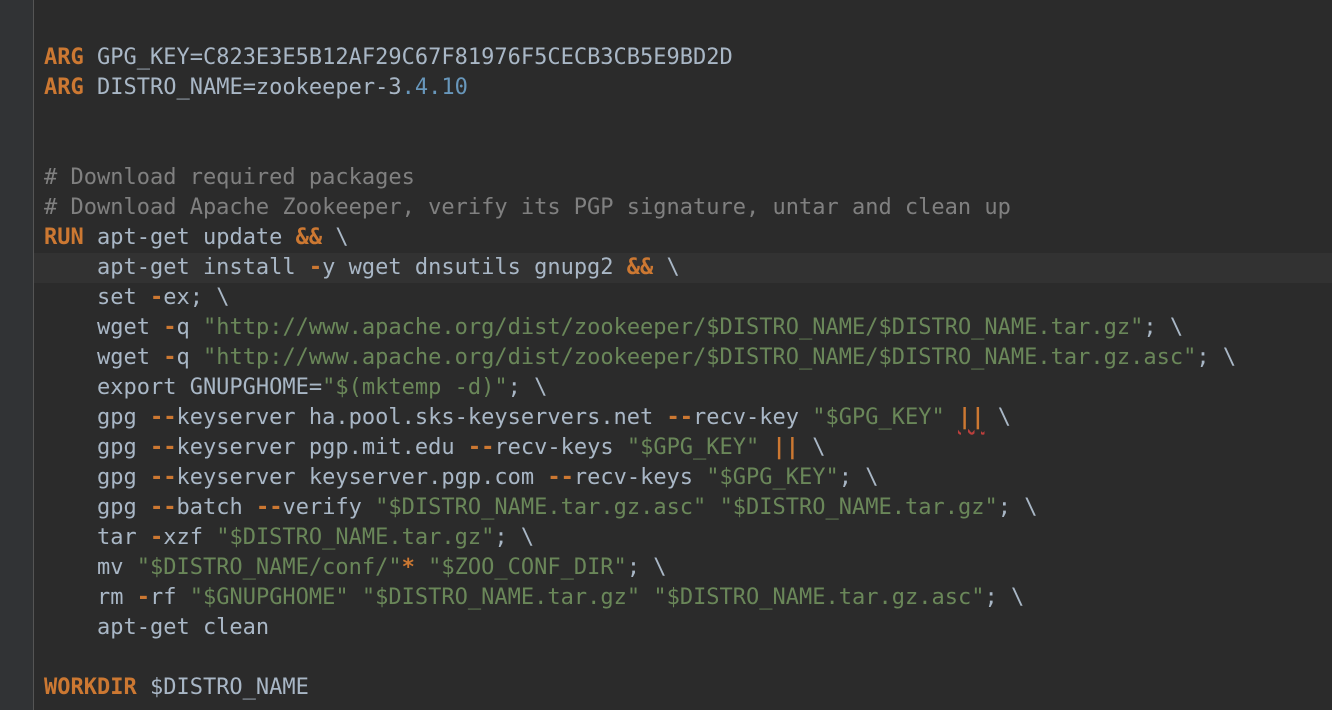  Describe the element at coordinates (434, 87) in the screenshot. I see `code-token: .4.10` at that location.